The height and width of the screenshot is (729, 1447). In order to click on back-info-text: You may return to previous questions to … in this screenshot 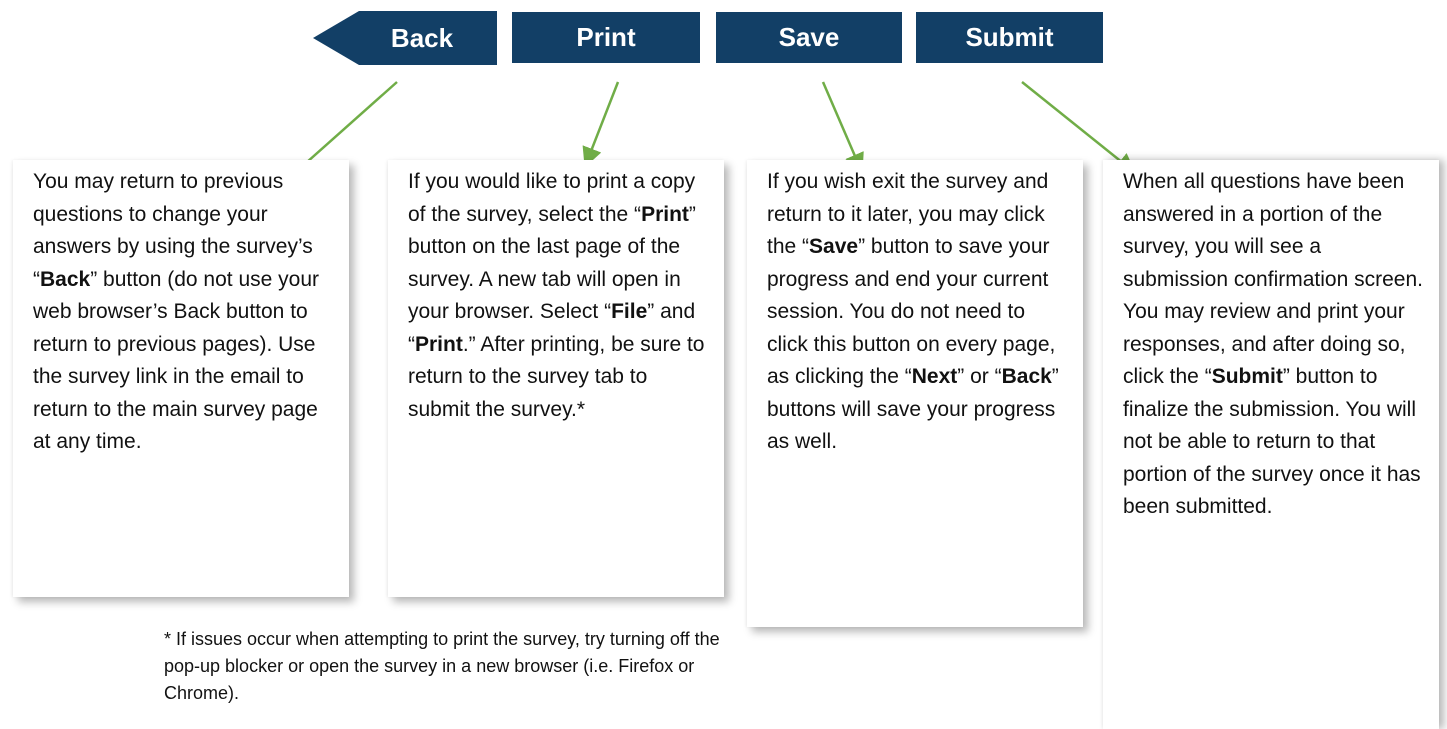, I will do `click(176, 311)`.